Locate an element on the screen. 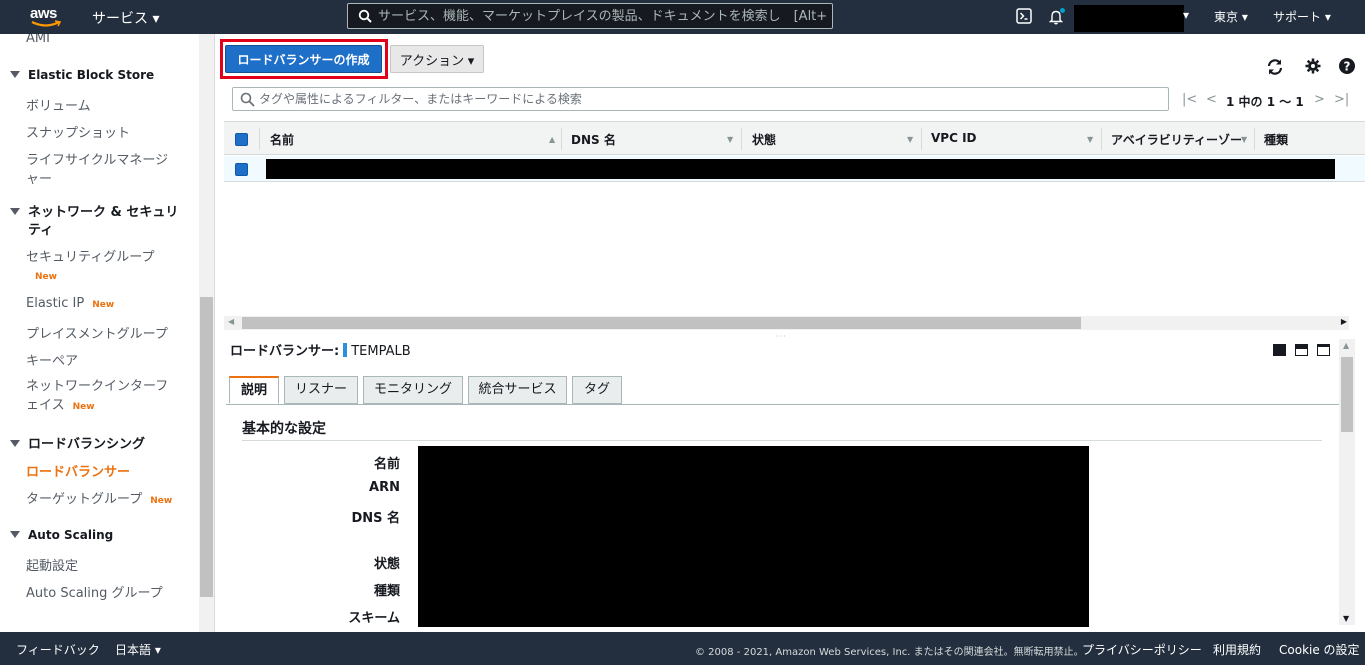  new-badge: New is located at coordinates (103, 305).